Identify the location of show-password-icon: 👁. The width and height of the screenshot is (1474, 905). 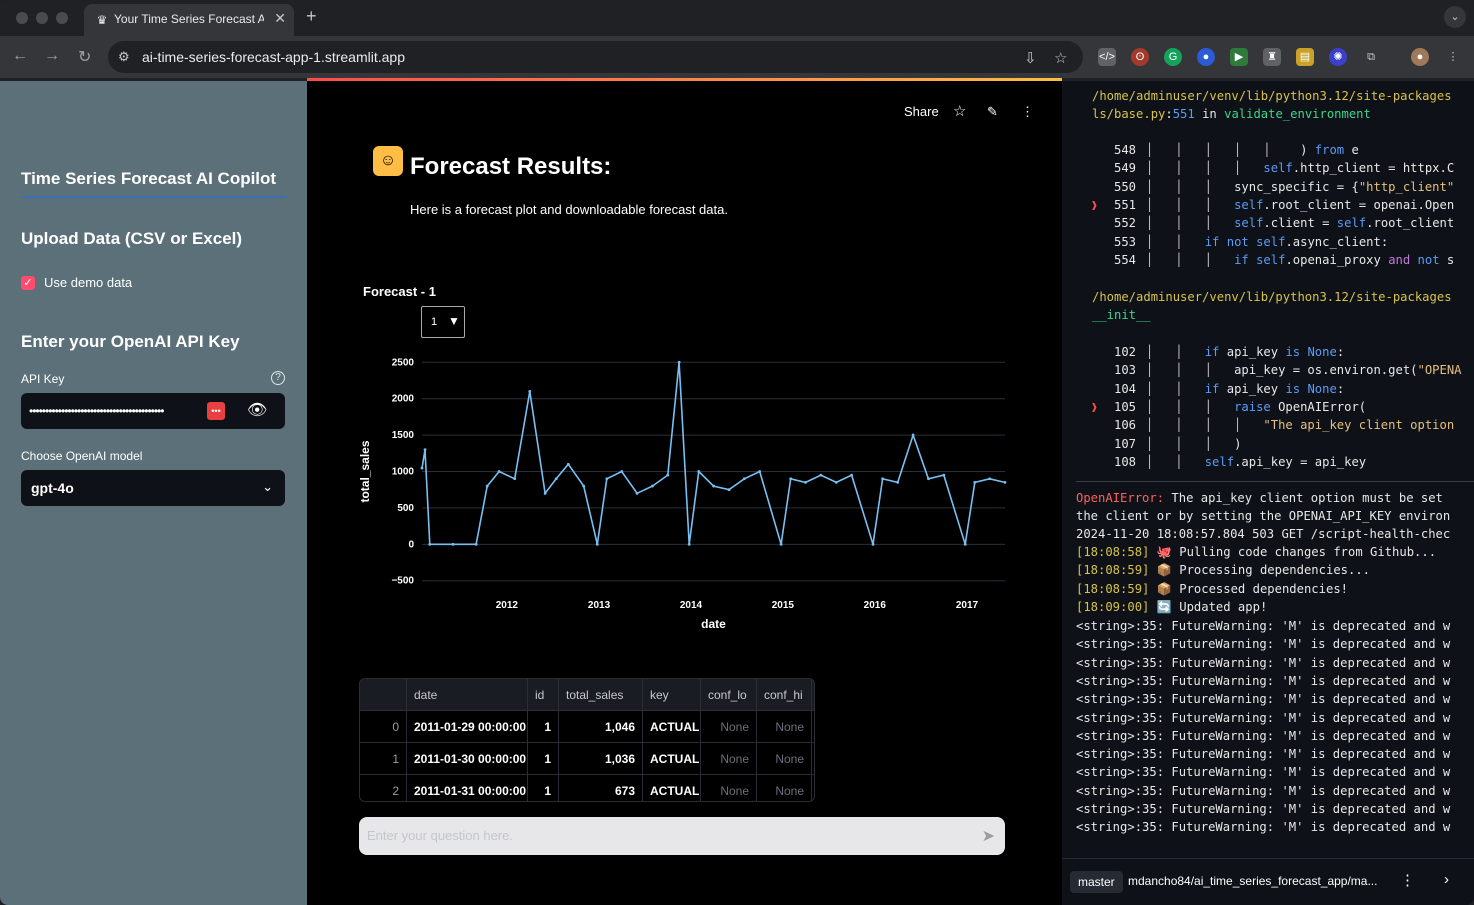
(257, 410).